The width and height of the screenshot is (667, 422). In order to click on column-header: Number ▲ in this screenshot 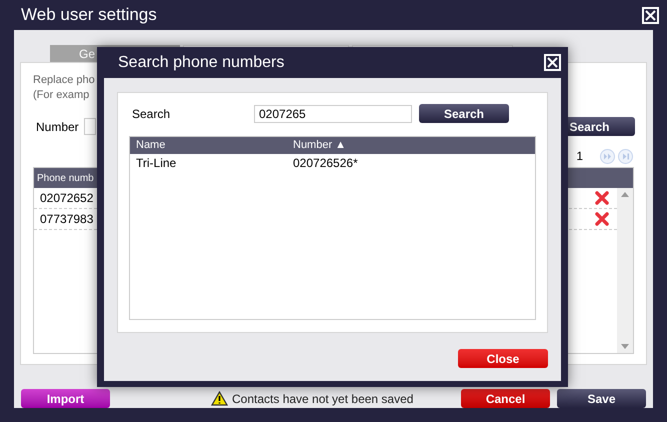, I will do `click(411, 145)`.